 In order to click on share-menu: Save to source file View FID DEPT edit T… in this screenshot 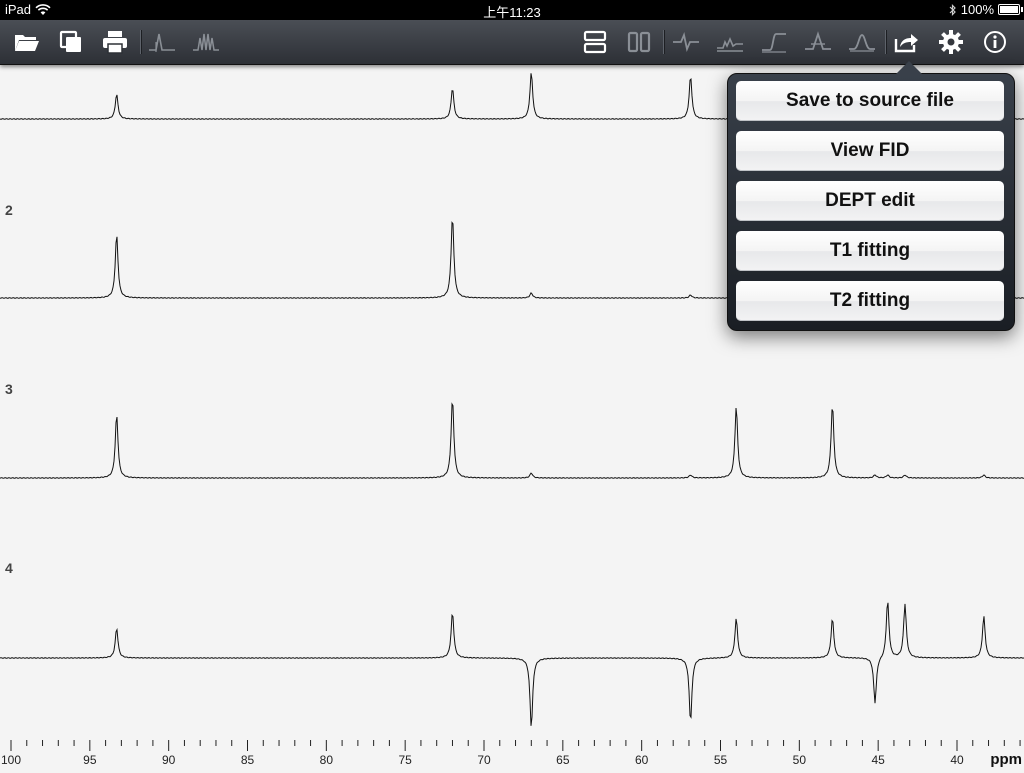, I will do `click(871, 202)`.